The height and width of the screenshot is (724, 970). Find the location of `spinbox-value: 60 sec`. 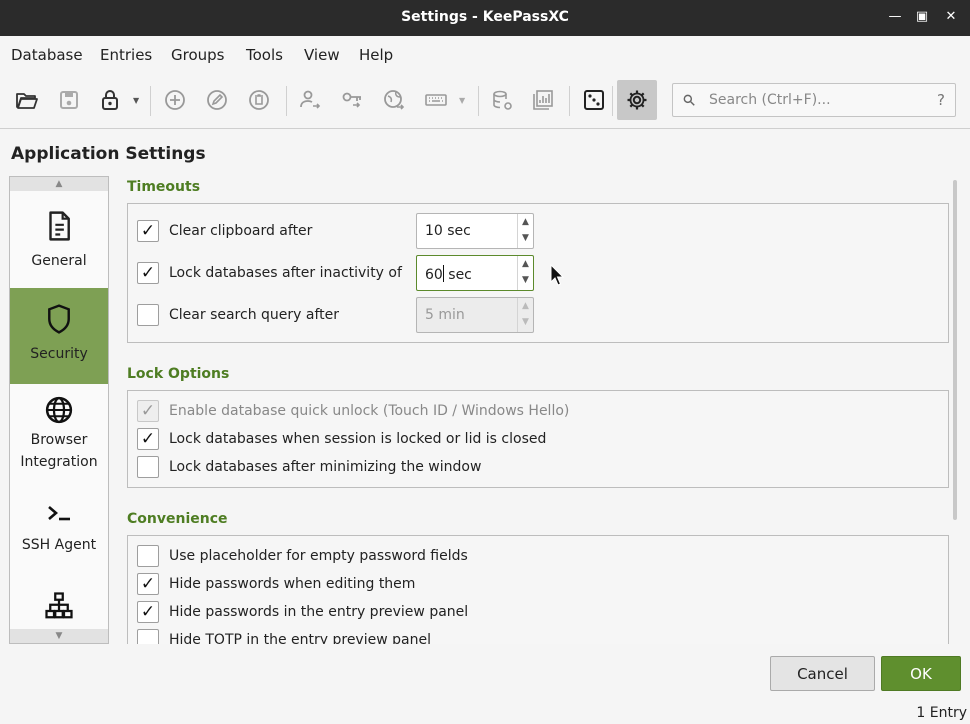

spinbox-value: 60 sec is located at coordinates (448, 274).